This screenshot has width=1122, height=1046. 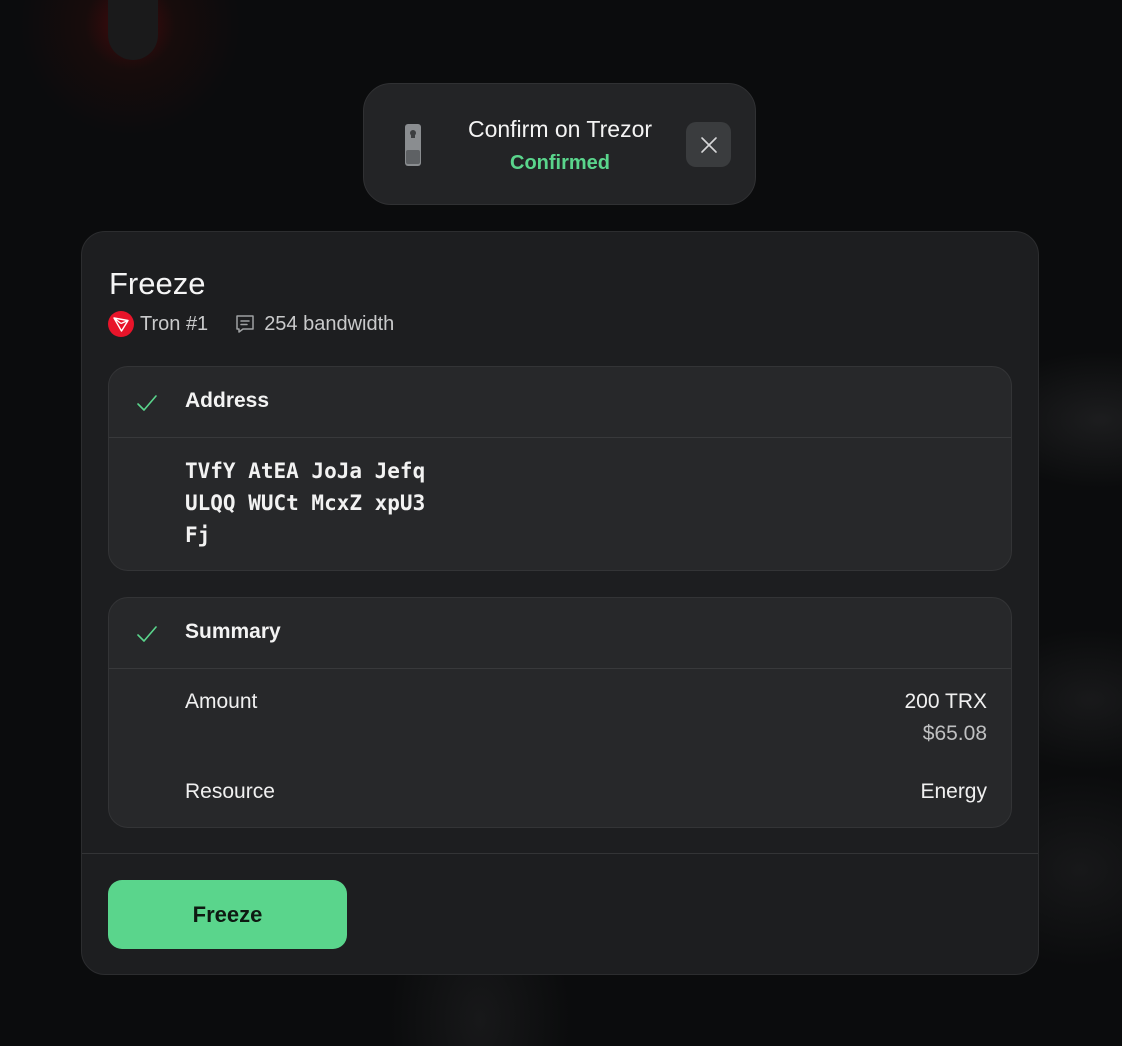 I want to click on address-line: ULQQ WUCt McxZ xpU3, so click(x=305, y=503).